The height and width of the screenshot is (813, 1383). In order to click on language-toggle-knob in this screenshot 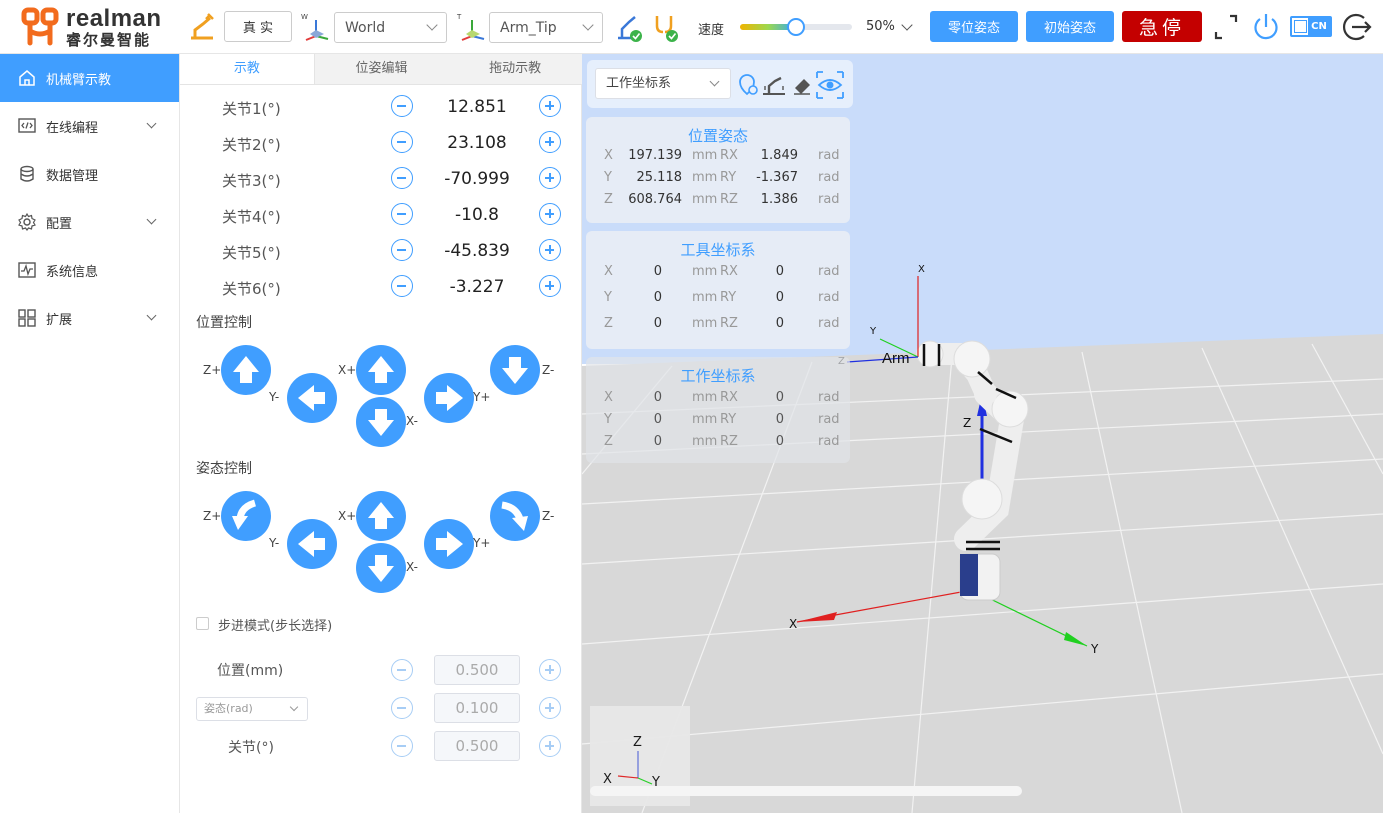, I will do `click(1300, 26)`.